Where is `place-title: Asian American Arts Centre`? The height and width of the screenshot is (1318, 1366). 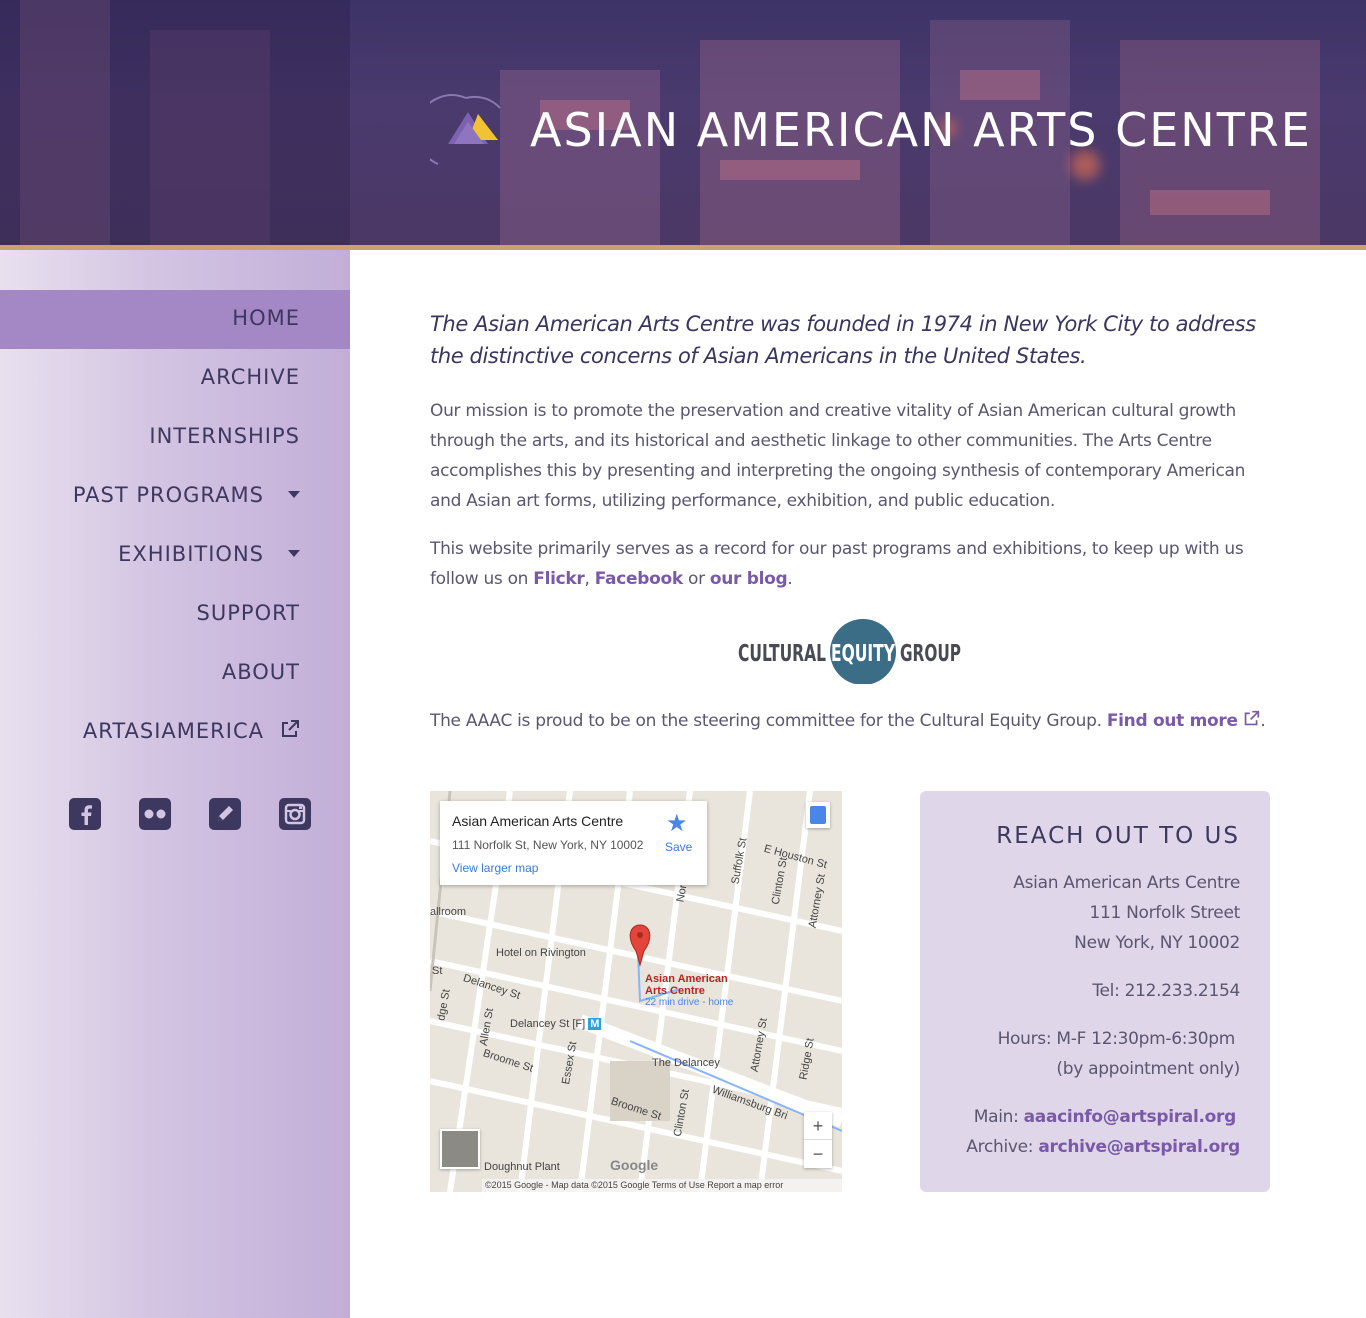
place-title: Asian American Arts Centre is located at coordinates (538, 821).